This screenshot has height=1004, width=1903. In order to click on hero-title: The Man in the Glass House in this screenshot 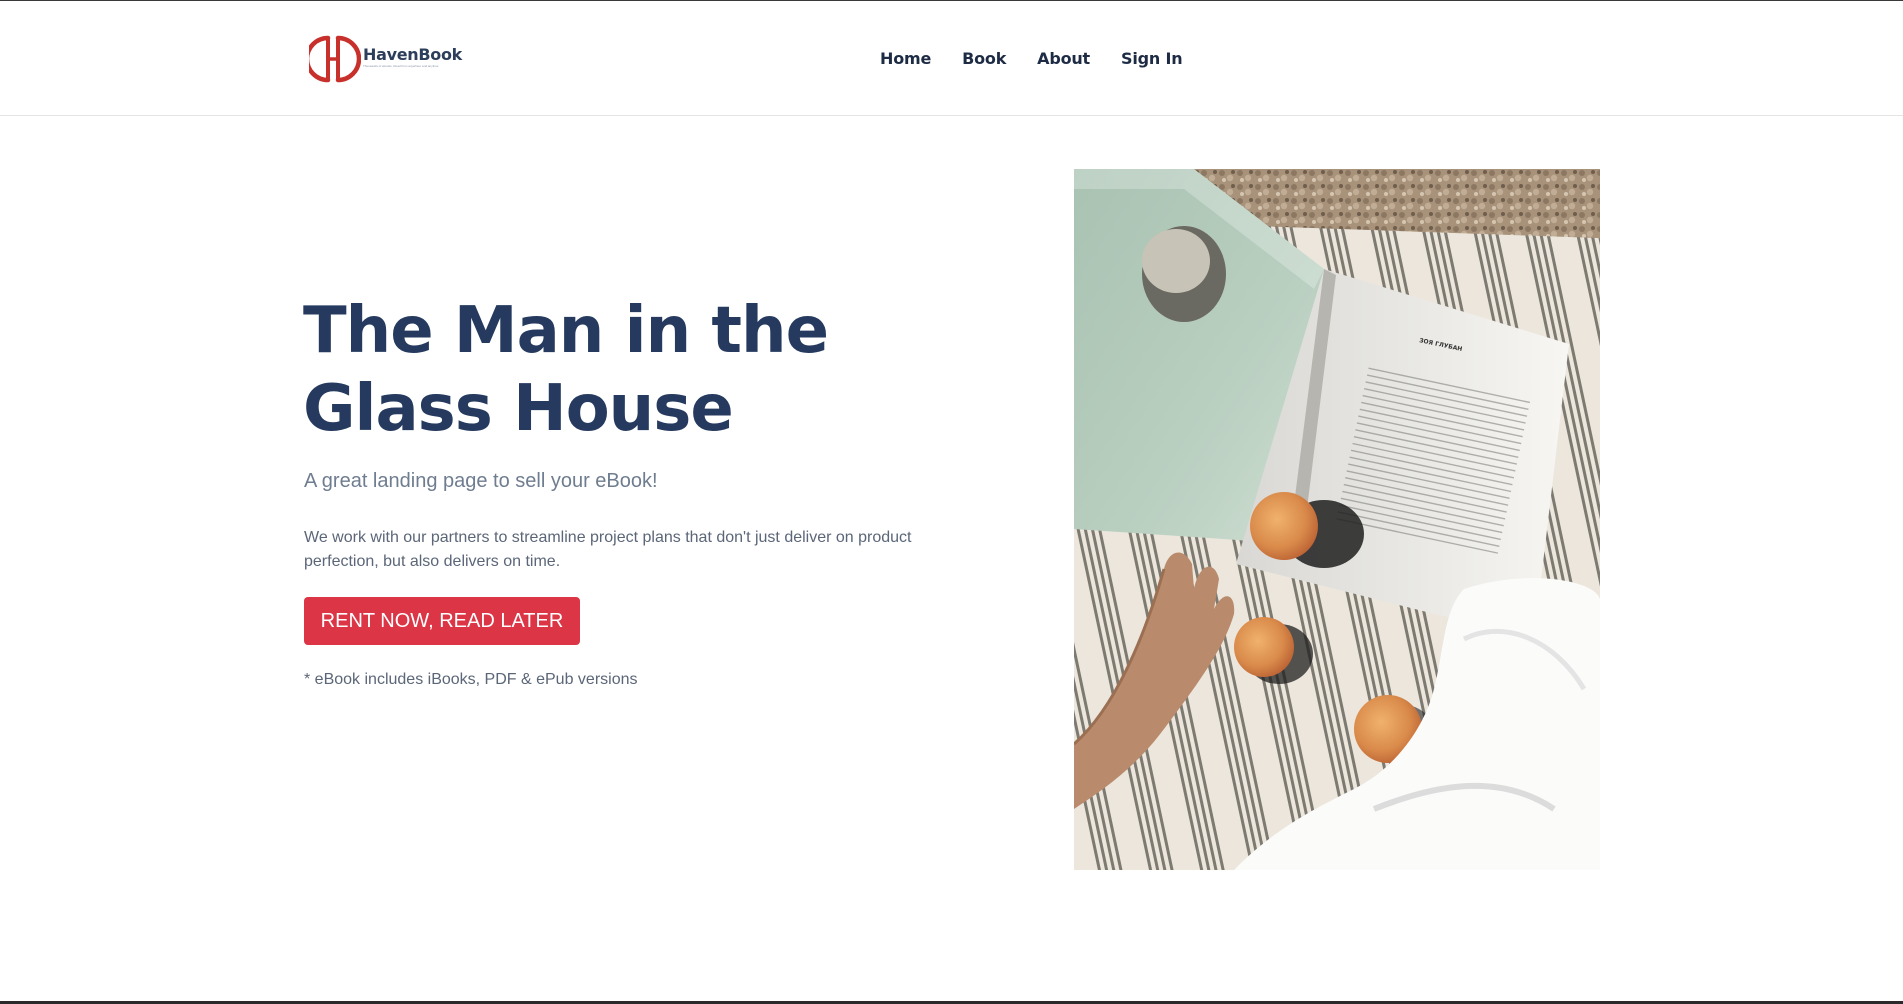, I will do `click(566, 370)`.